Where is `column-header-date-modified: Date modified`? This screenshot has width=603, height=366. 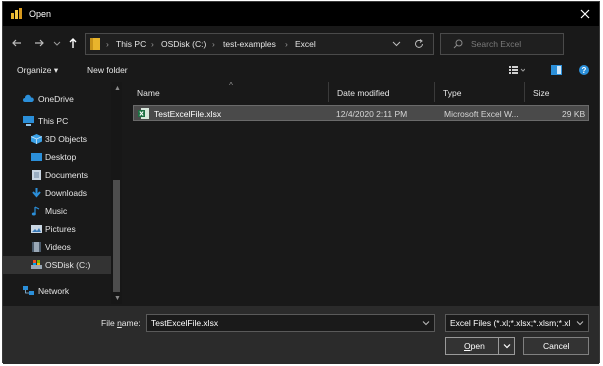
column-header-date-modified: Date modified is located at coordinates (382, 92).